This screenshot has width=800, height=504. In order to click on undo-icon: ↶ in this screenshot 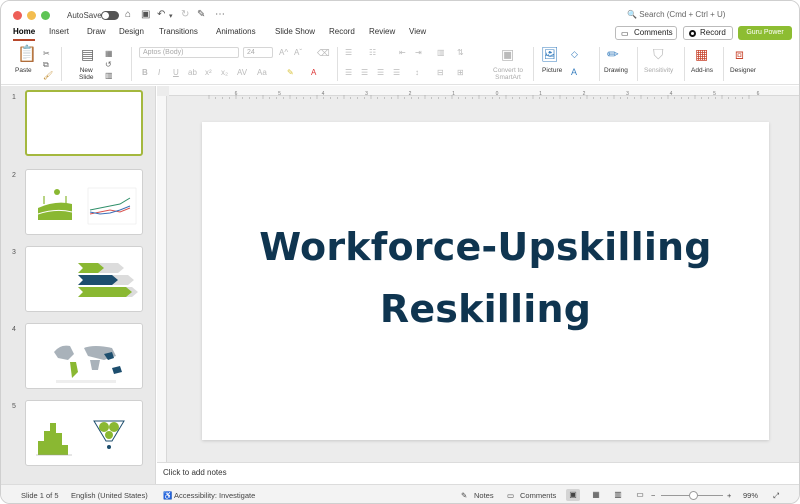, I will do `click(161, 15)`.